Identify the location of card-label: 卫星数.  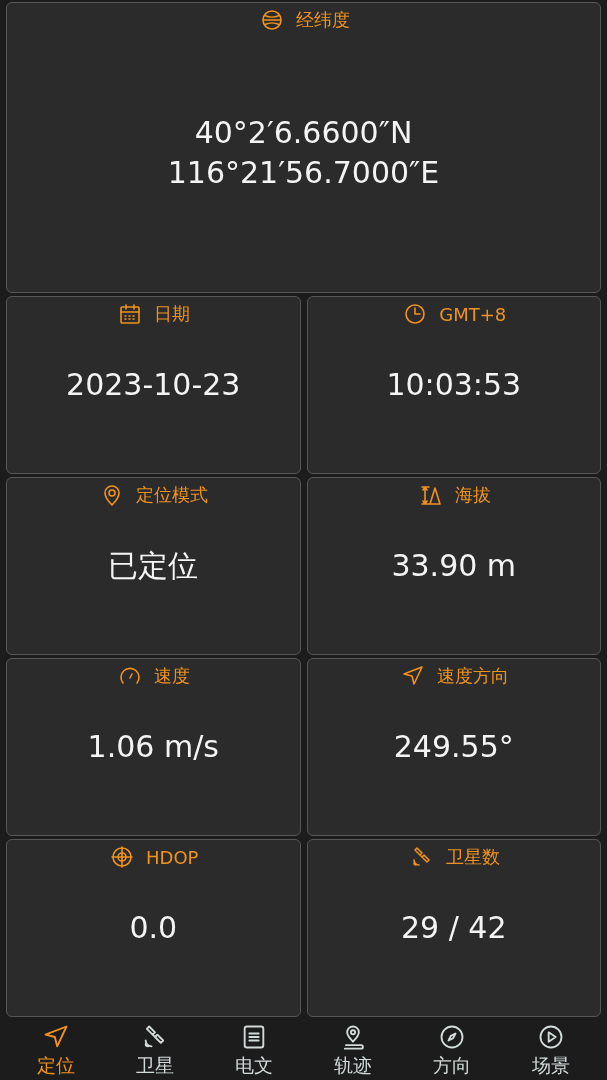
(472, 857).